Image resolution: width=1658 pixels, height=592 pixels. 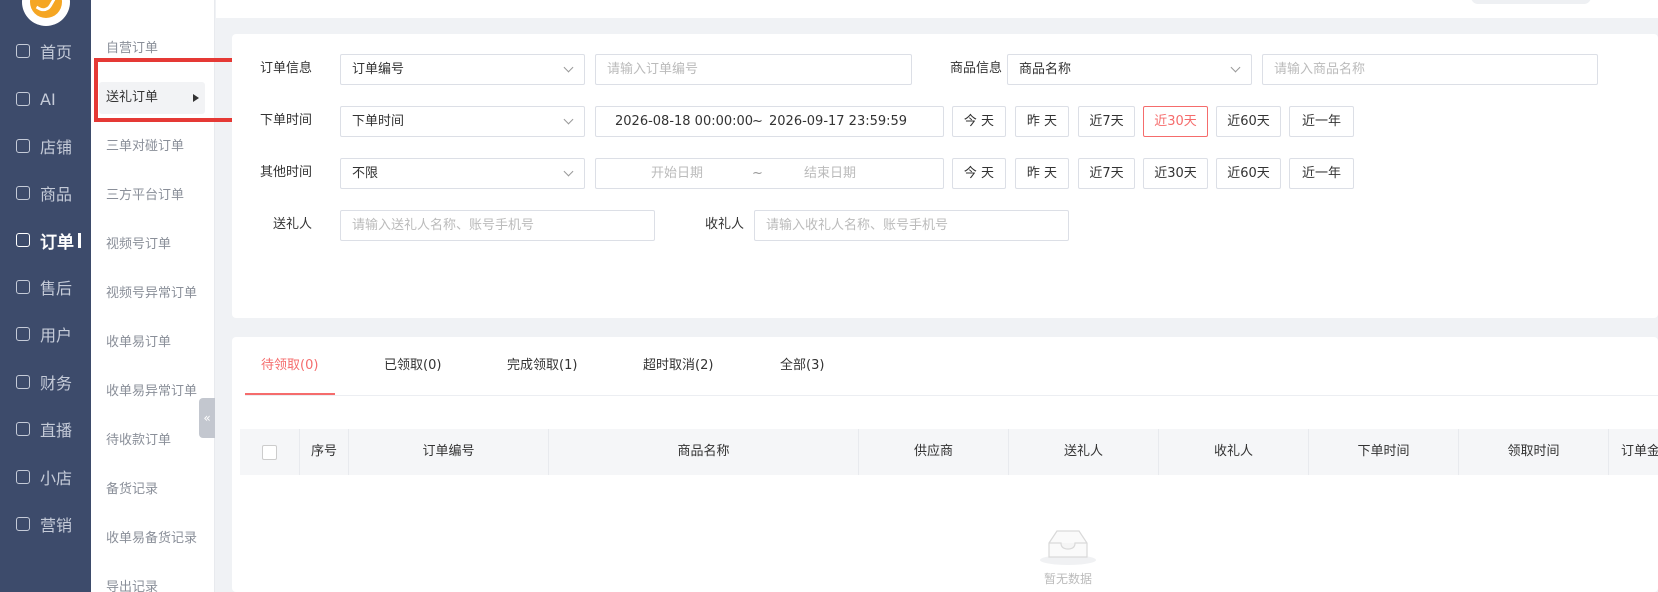 I want to click on sender-label: 送礼人, so click(x=292, y=224).